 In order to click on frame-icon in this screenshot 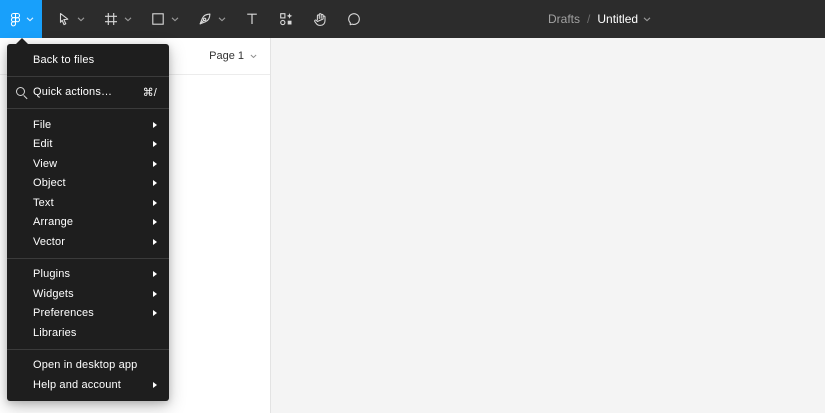, I will do `click(111, 19)`.